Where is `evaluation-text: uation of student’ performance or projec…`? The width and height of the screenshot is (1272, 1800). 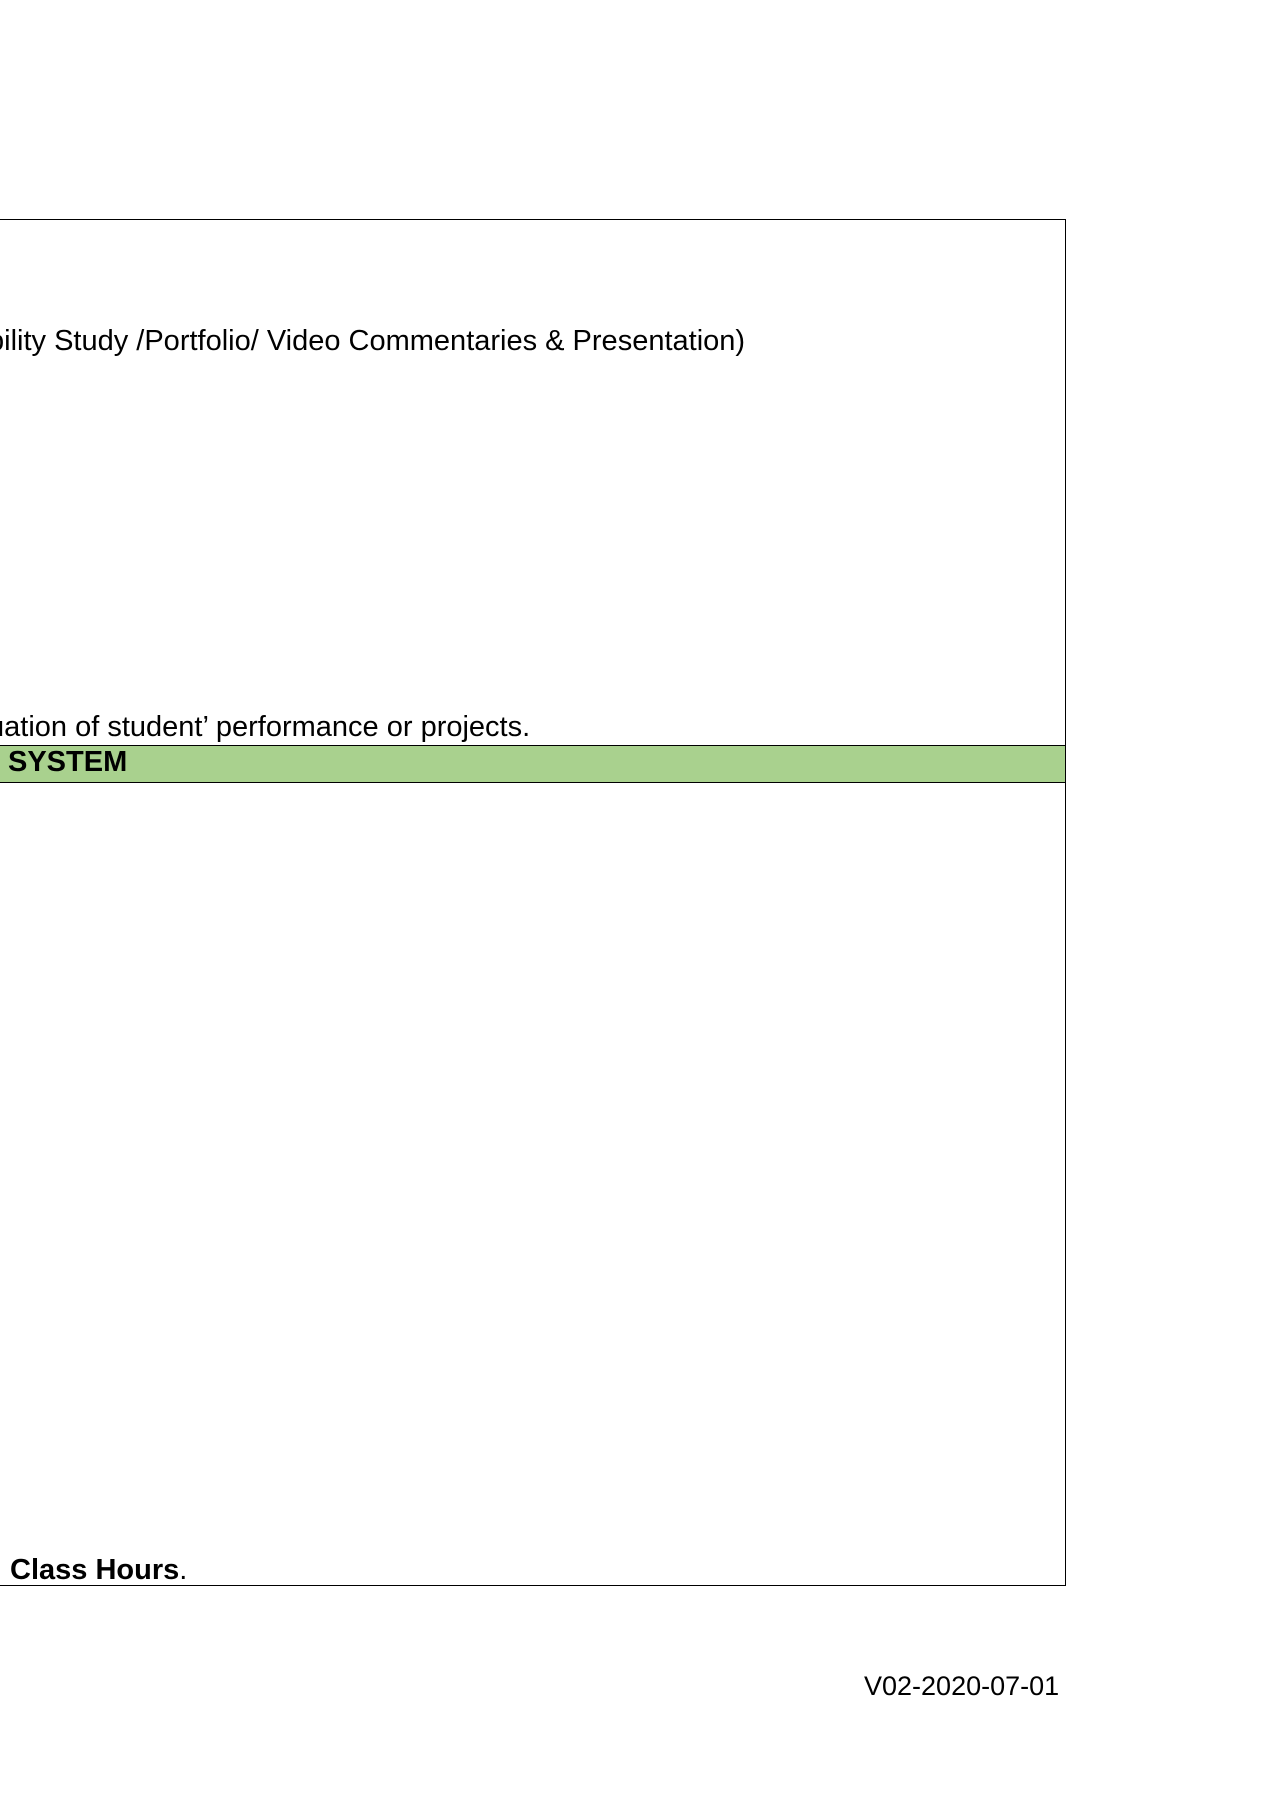 evaluation-text: uation of student’ performance or projec… is located at coordinates (265, 727).